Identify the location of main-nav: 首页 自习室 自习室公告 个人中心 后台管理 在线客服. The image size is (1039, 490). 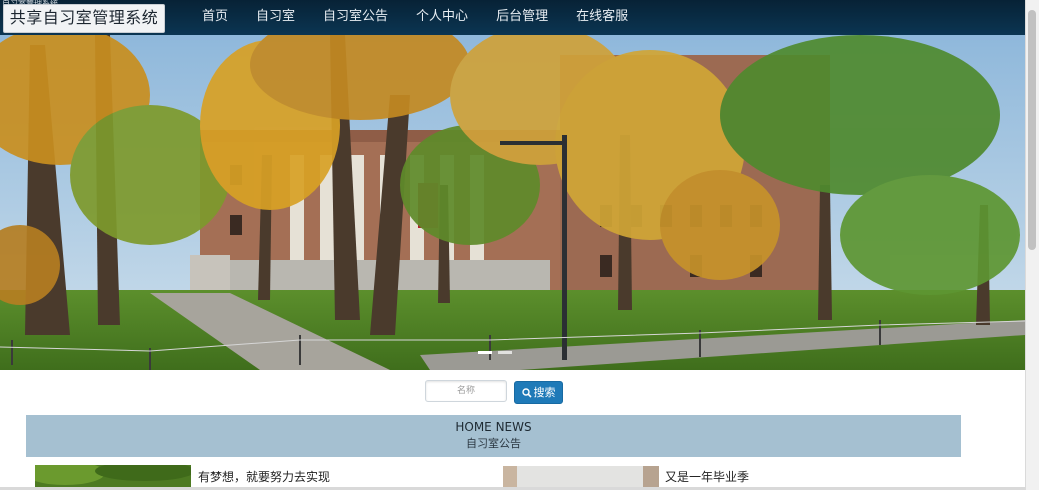
(415, 17).